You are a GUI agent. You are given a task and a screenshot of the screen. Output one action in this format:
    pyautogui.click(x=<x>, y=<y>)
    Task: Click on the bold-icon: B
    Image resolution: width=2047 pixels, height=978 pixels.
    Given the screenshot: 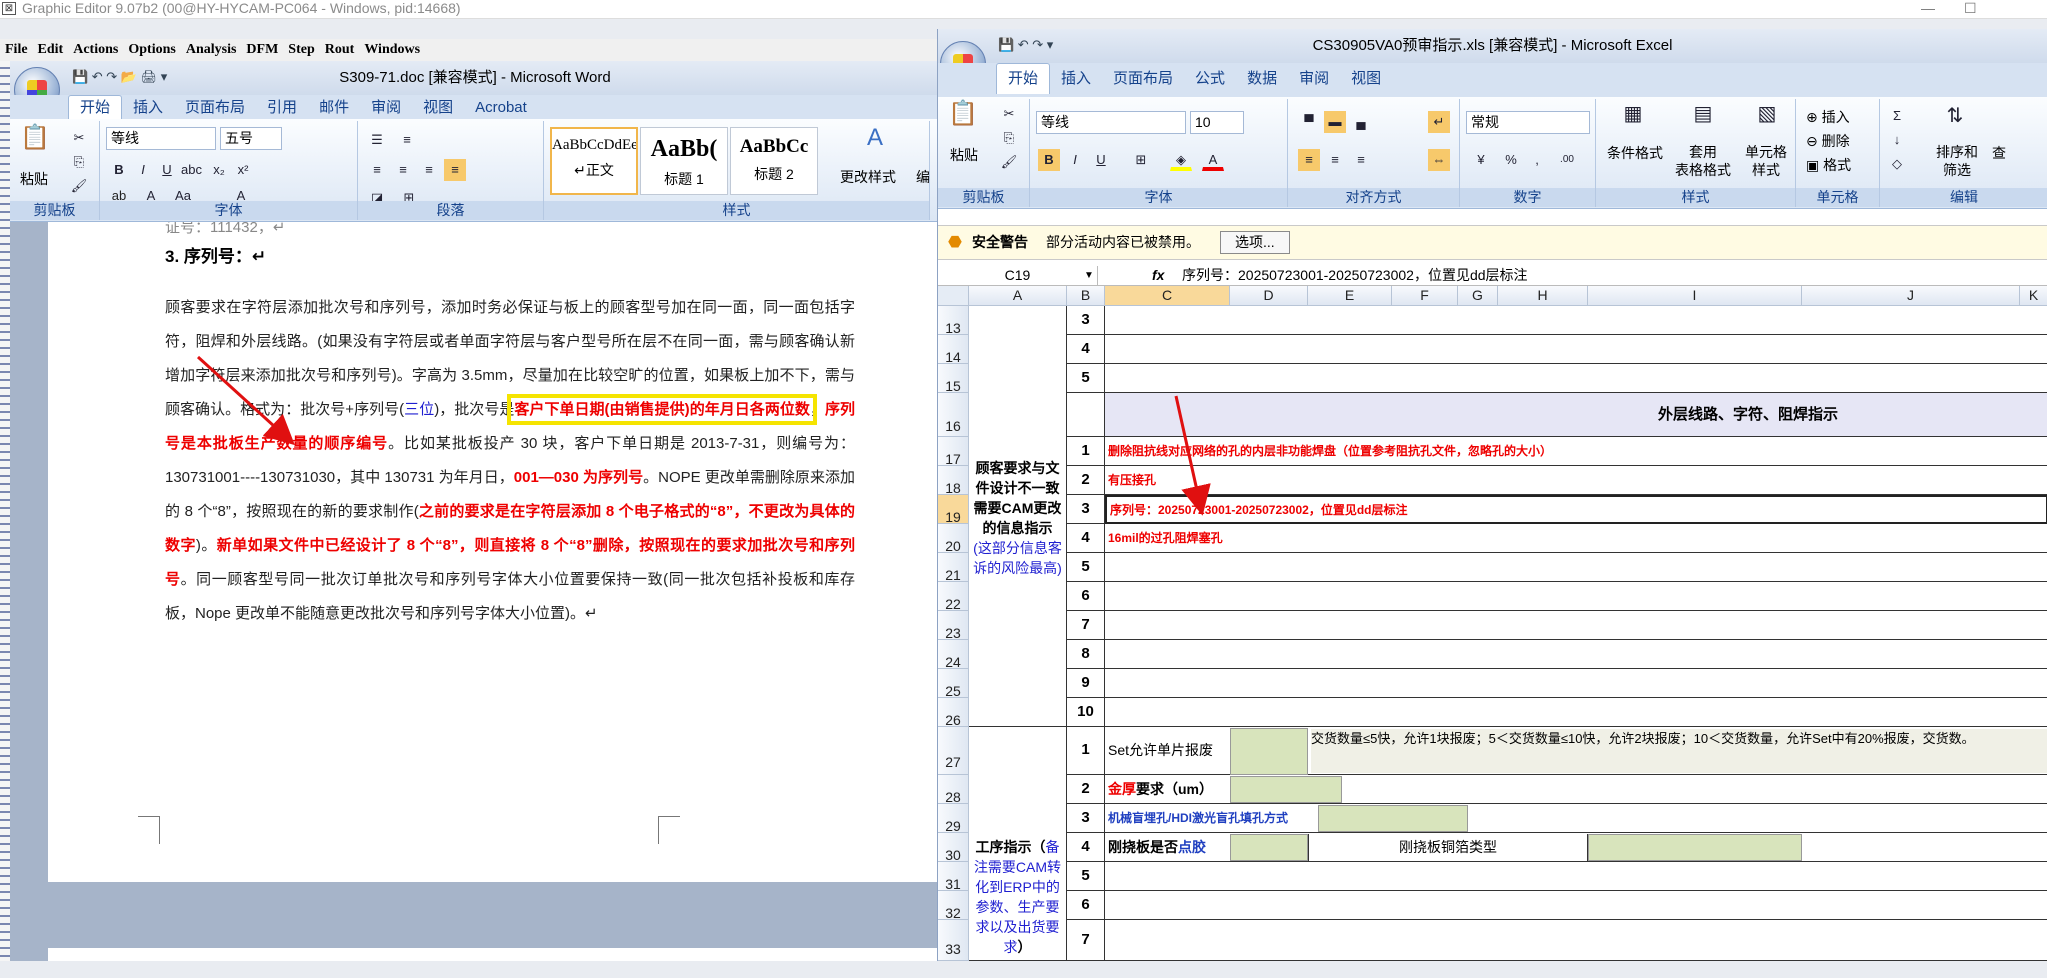 What is the action you would take?
    pyautogui.click(x=119, y=170)
    